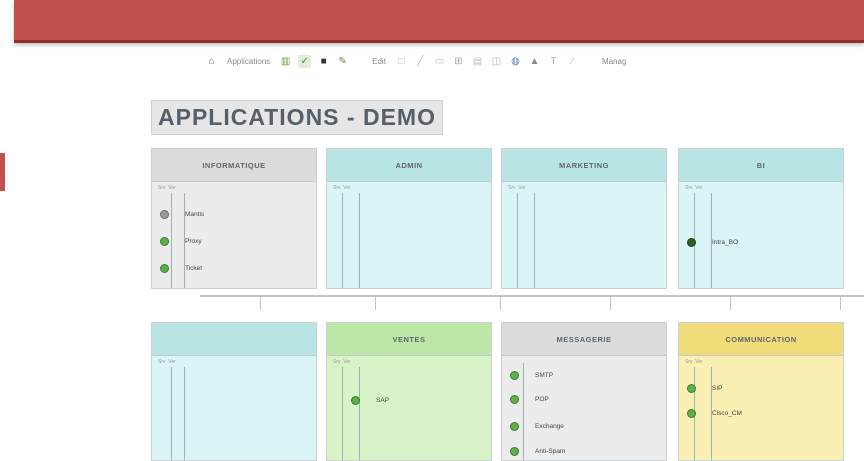  Describe the element at coordinates (401, 61) in the screenshot. I see `box-icon: □` at that location.